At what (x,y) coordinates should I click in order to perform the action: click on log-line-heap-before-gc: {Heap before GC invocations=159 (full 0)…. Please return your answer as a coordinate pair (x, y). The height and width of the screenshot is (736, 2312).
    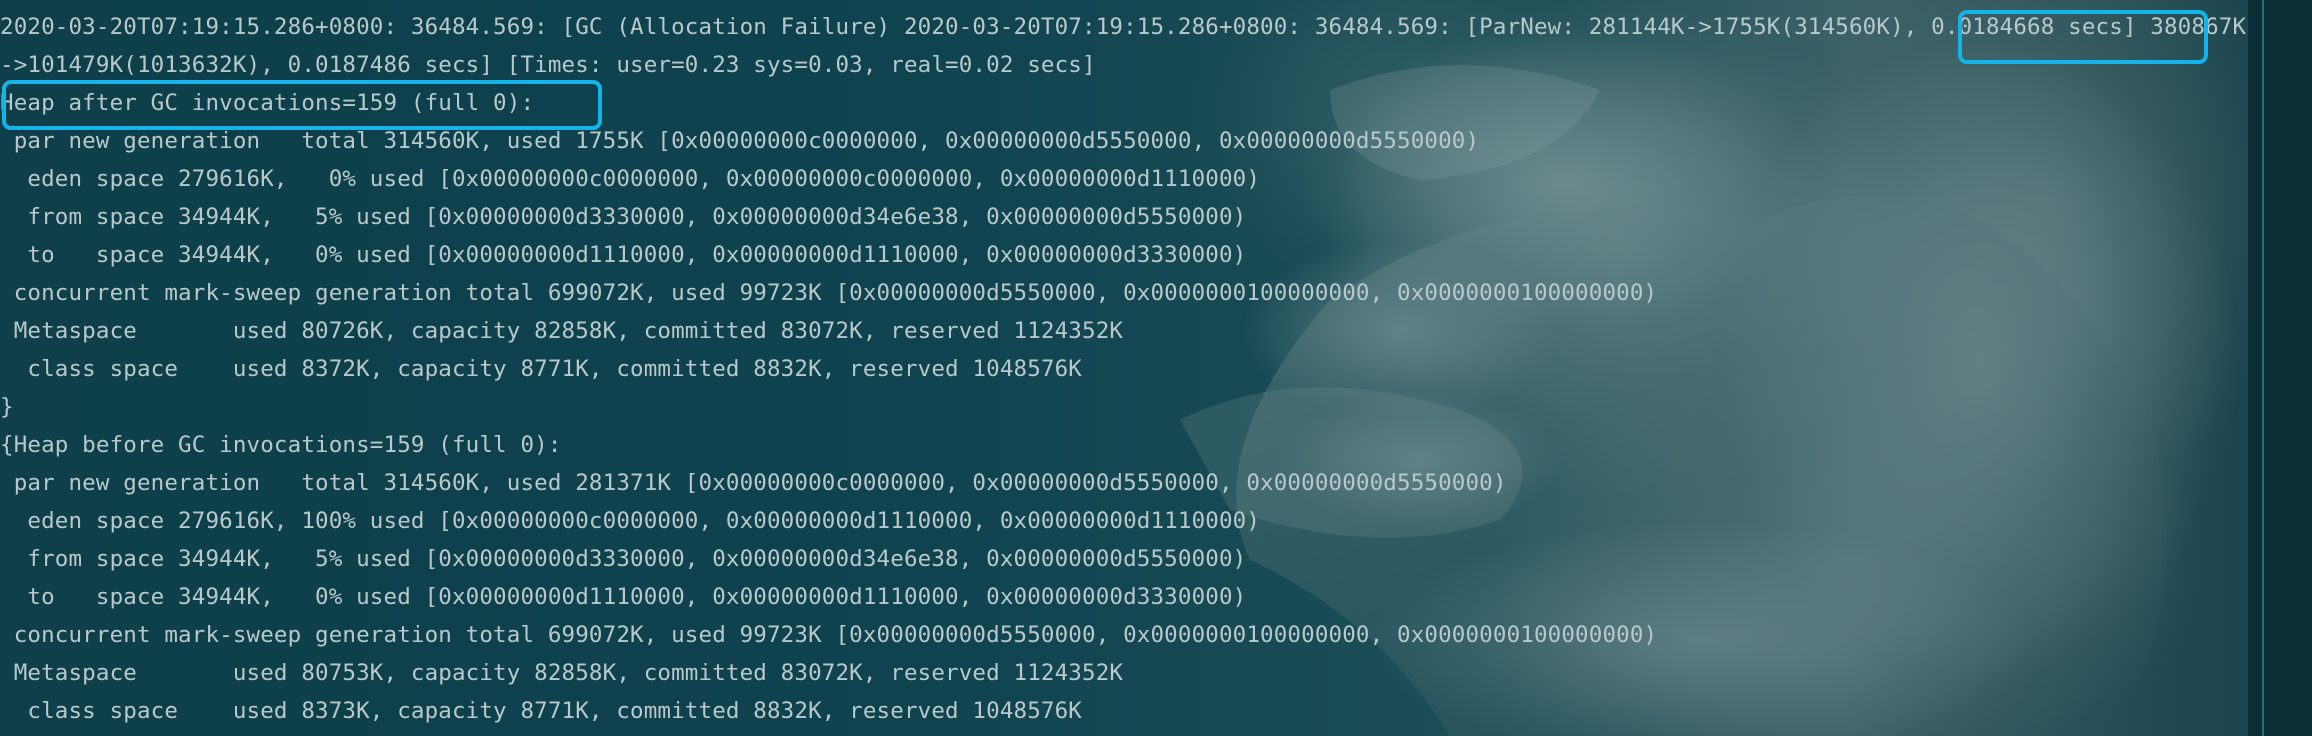
    Looking at the image, I should click on (281, 445).